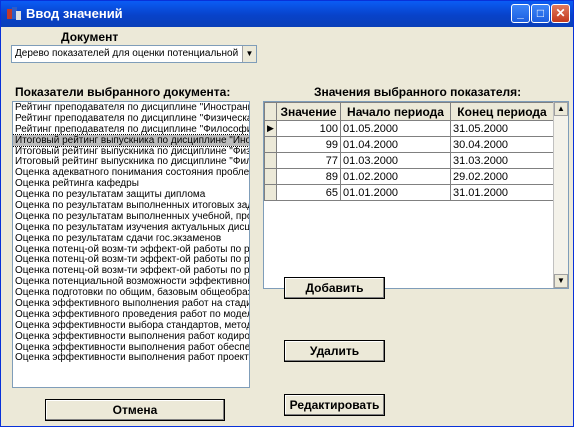  Describe the element at coordinates (249, 54) in the screenshot. I see `chevron-down-icon: ▼` at that location.